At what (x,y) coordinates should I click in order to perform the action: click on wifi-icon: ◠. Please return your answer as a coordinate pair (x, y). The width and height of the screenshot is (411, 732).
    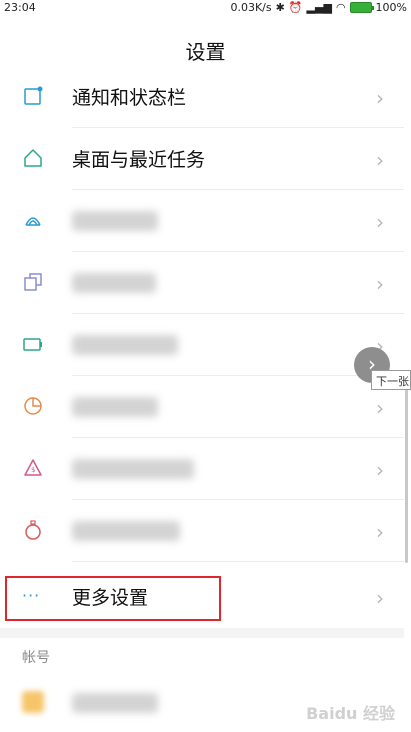
    Looking at the image, I should click on (340, 7).